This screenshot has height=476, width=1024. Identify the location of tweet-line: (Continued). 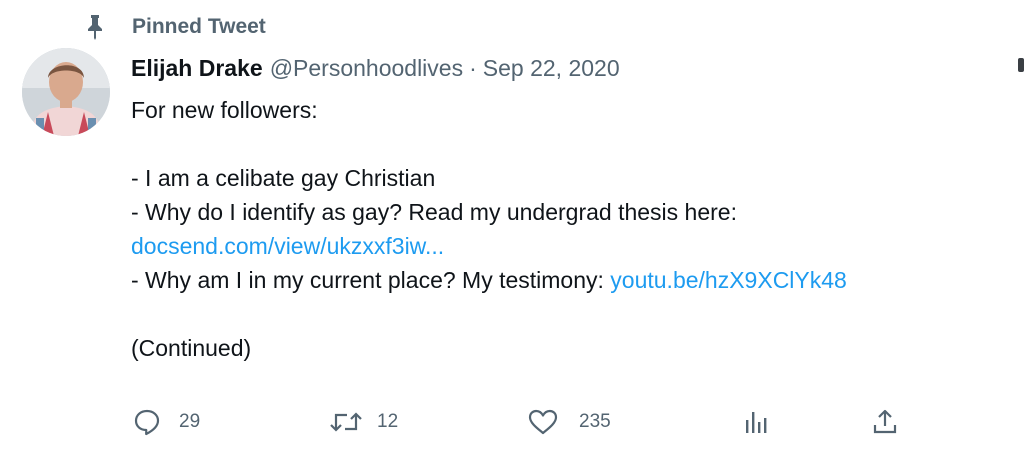
(191, 348).